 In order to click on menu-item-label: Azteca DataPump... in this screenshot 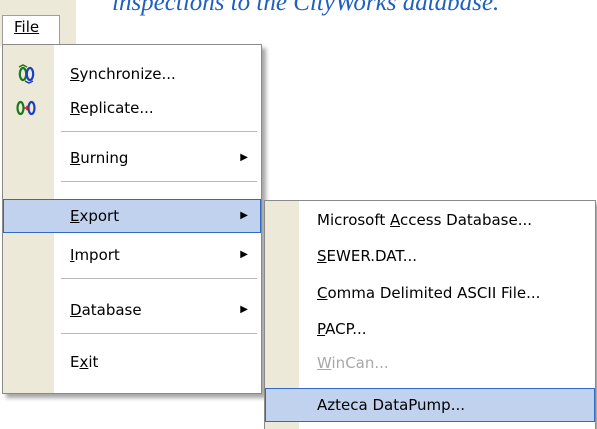, I will do `click(391, 405)`.